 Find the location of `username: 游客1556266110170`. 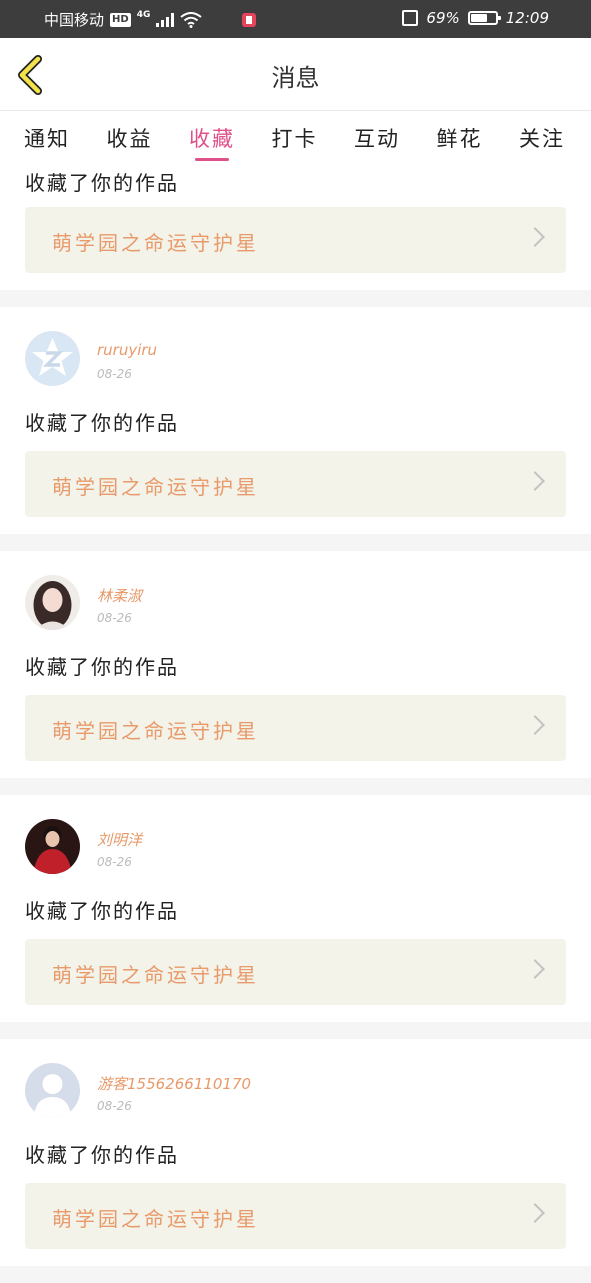

username: 游客1556266110170 is located at coordinates (174, 1083).